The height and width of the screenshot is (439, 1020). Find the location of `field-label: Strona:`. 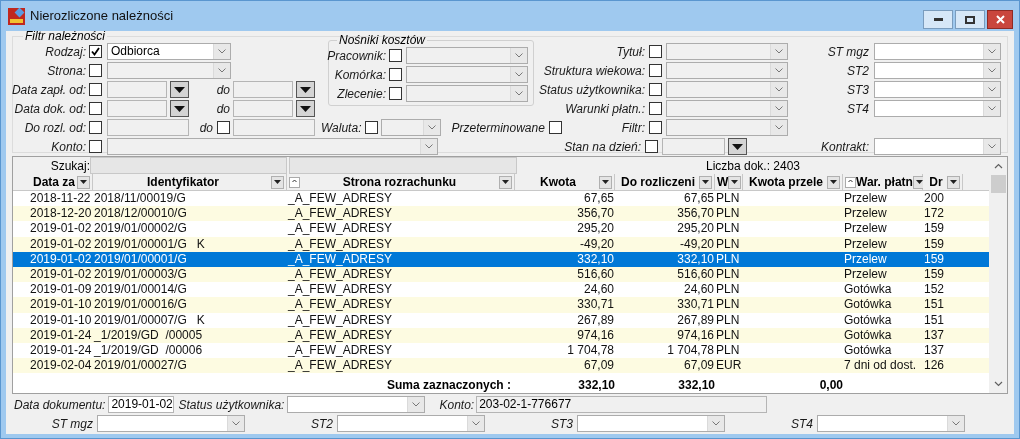

field-label: Strona: is located at coordinates (66, 71).